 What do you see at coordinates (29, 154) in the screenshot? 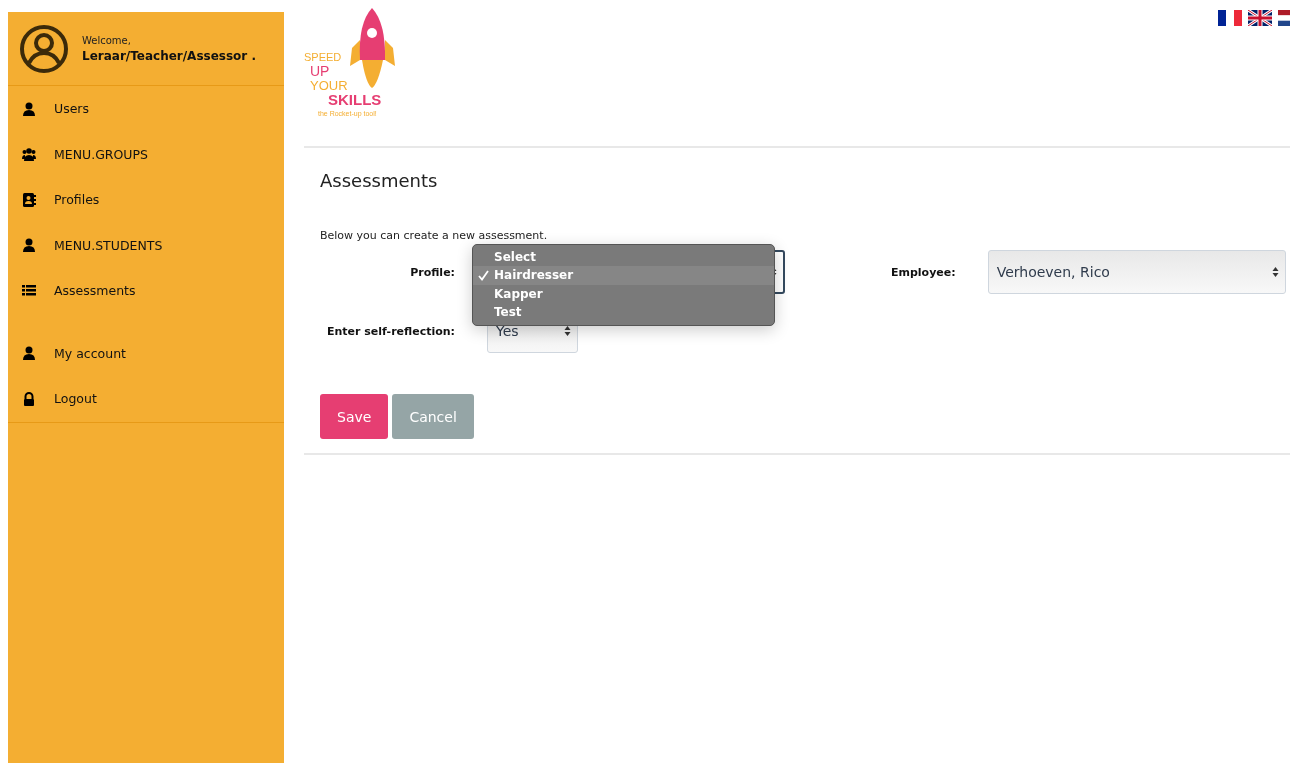
I see `group-icon` at bounding box center [29, 154].